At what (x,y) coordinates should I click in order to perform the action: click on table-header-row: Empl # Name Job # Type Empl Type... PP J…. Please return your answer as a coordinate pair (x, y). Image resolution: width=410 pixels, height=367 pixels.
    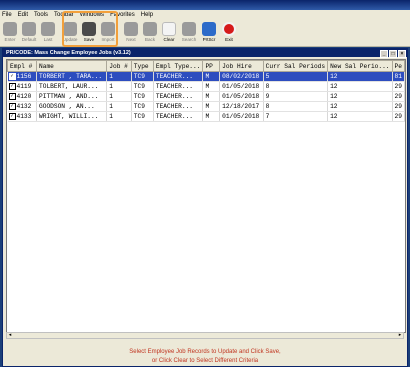
    Looking at the image, I should click on (206, 66).